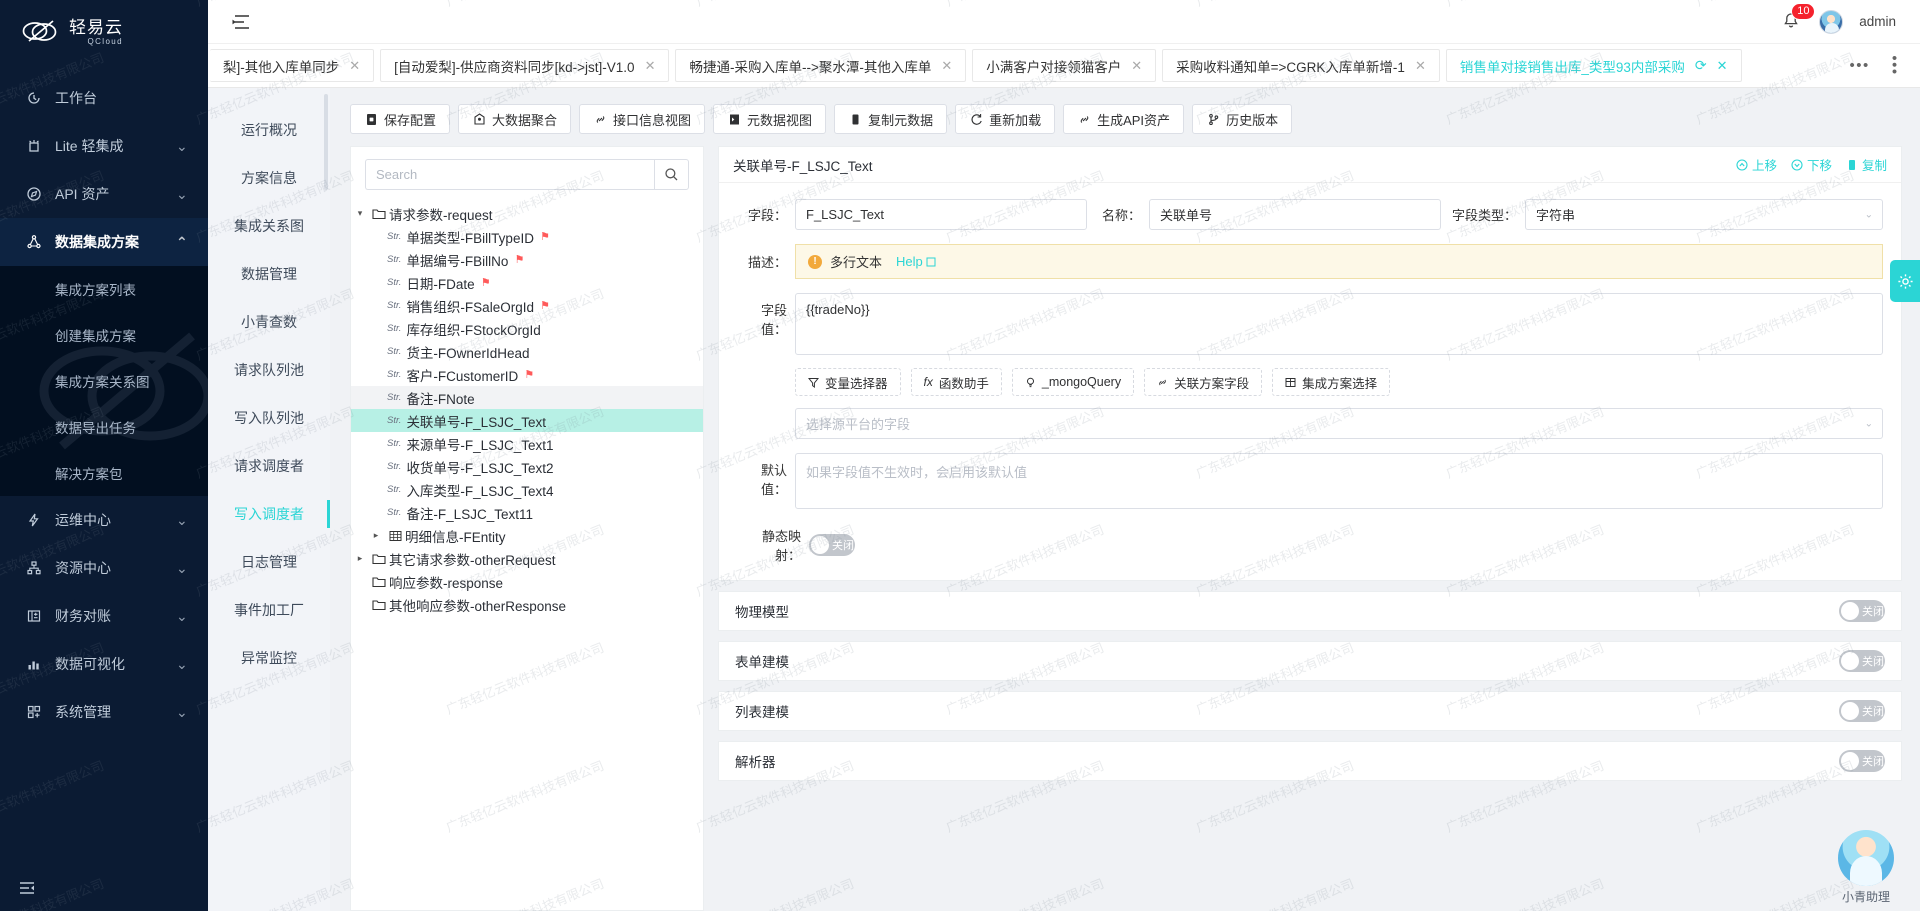 Image resolution: width=1920 pixels, height=911 pixels. What do you see at coordinates (1339, 324) in the screenshot?
I see `field-value-textarea` at bounding box center [1339, 324].